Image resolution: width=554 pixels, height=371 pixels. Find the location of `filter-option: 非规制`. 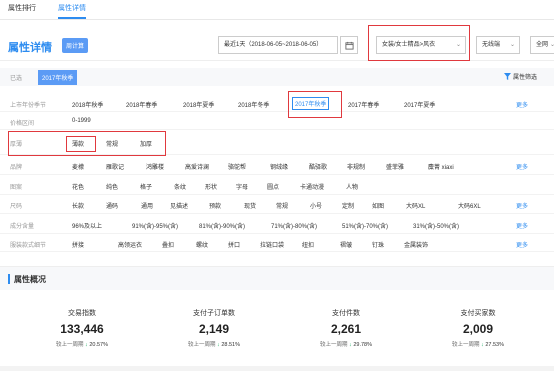

filter-option: 非规制 is located at coordinates (356, 166).